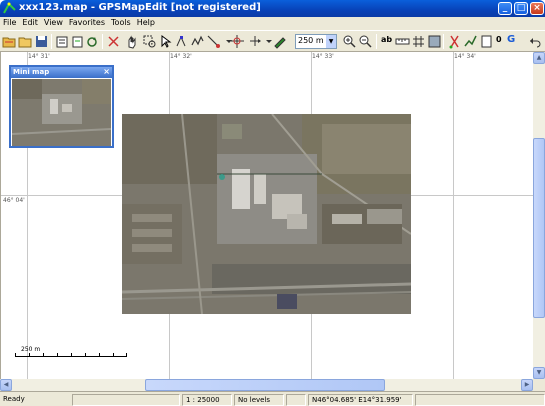 This screenshot has width=545, height=406. Describe the element at coordinates (181, 41) in the screenshot. I see `move-node-icon` at that location.